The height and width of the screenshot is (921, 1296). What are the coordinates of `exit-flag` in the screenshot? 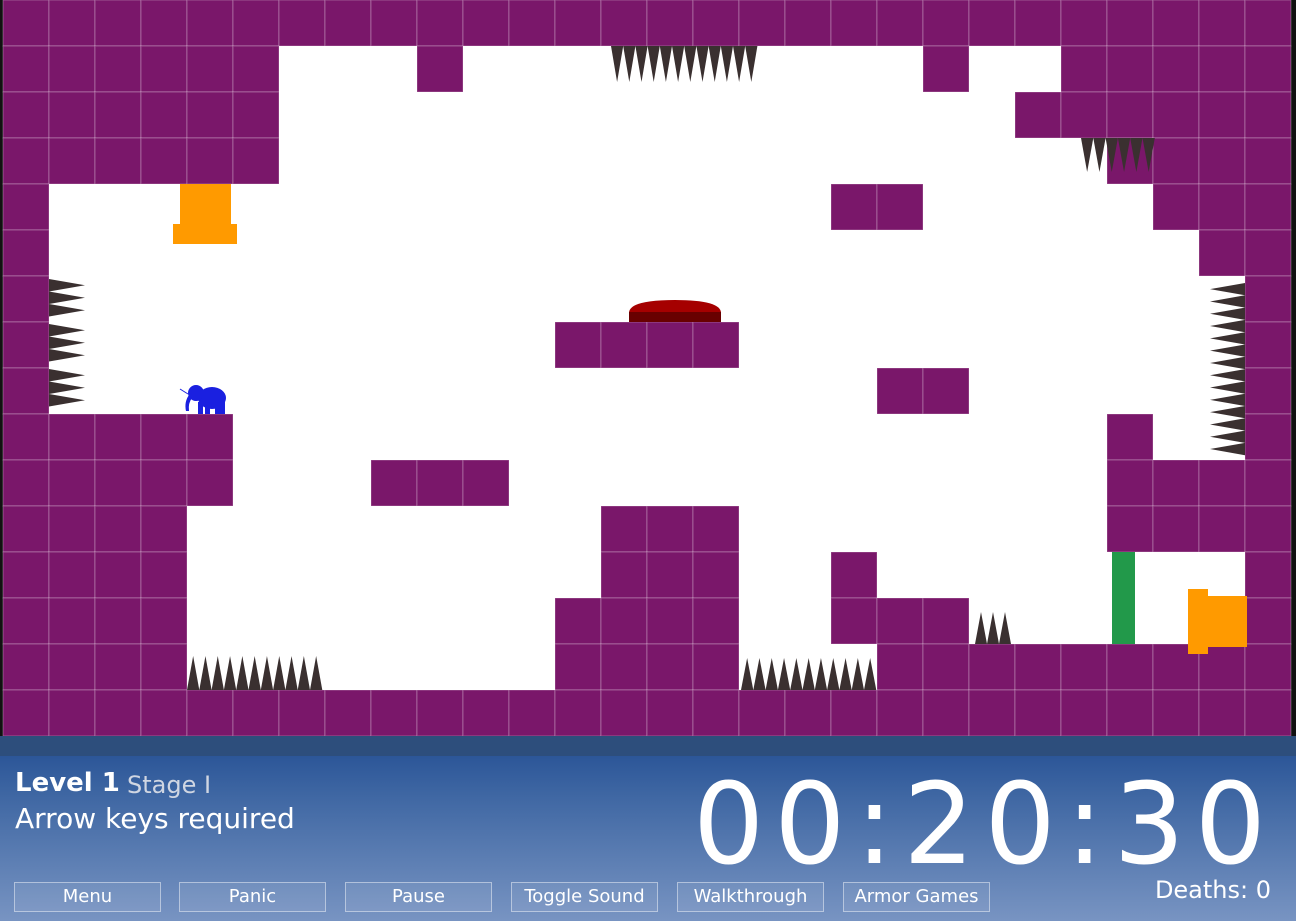 It's located at (1227, 621).